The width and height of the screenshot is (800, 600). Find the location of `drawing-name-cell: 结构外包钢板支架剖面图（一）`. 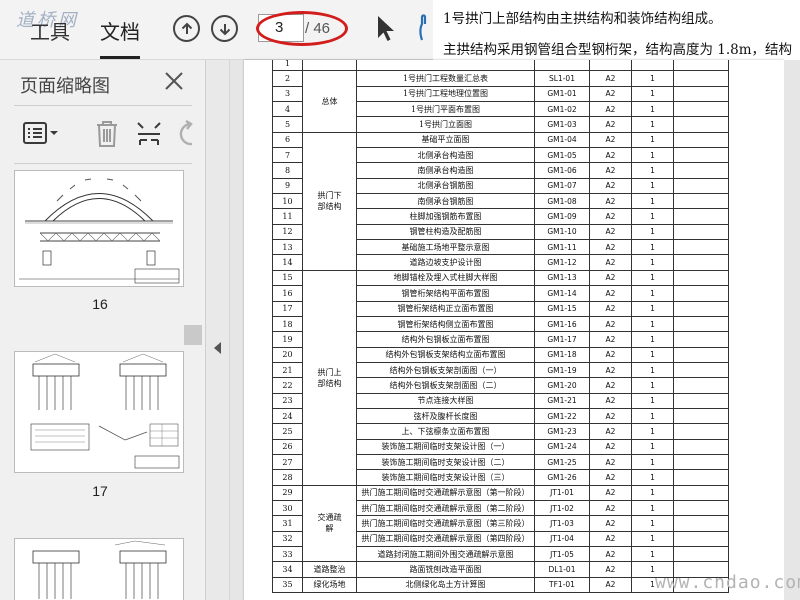

drawing-name-cell: 结构外包钢板支架剖面图（一） is located at coordinates (445, 370).